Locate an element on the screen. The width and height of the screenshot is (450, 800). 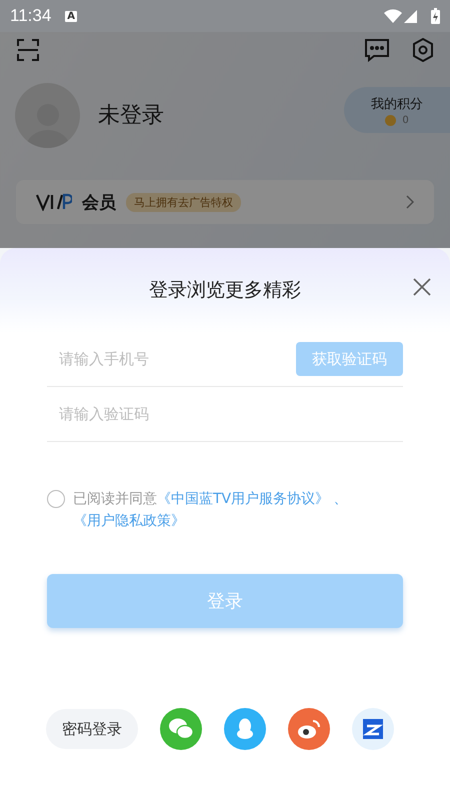
signal-icon is located at coordinates (410, 16).